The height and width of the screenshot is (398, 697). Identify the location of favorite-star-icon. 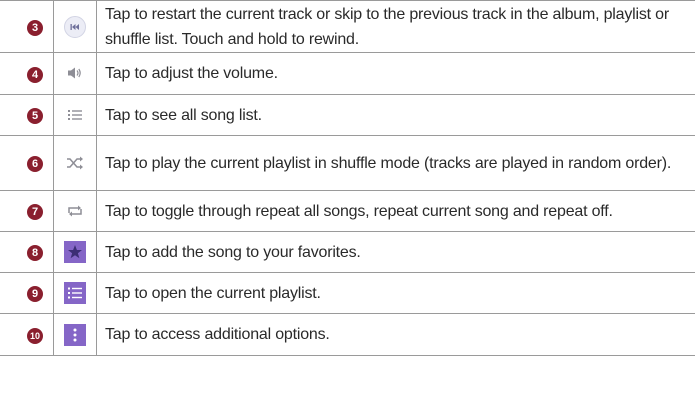
(75, 252).